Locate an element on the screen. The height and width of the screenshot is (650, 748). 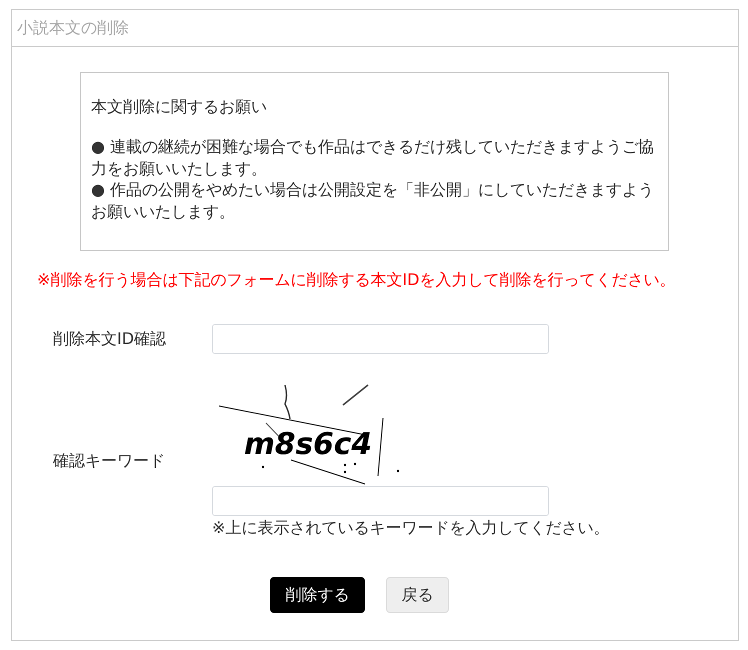
captcha-text: m8s6c4 is located at coordinates (309, 444).